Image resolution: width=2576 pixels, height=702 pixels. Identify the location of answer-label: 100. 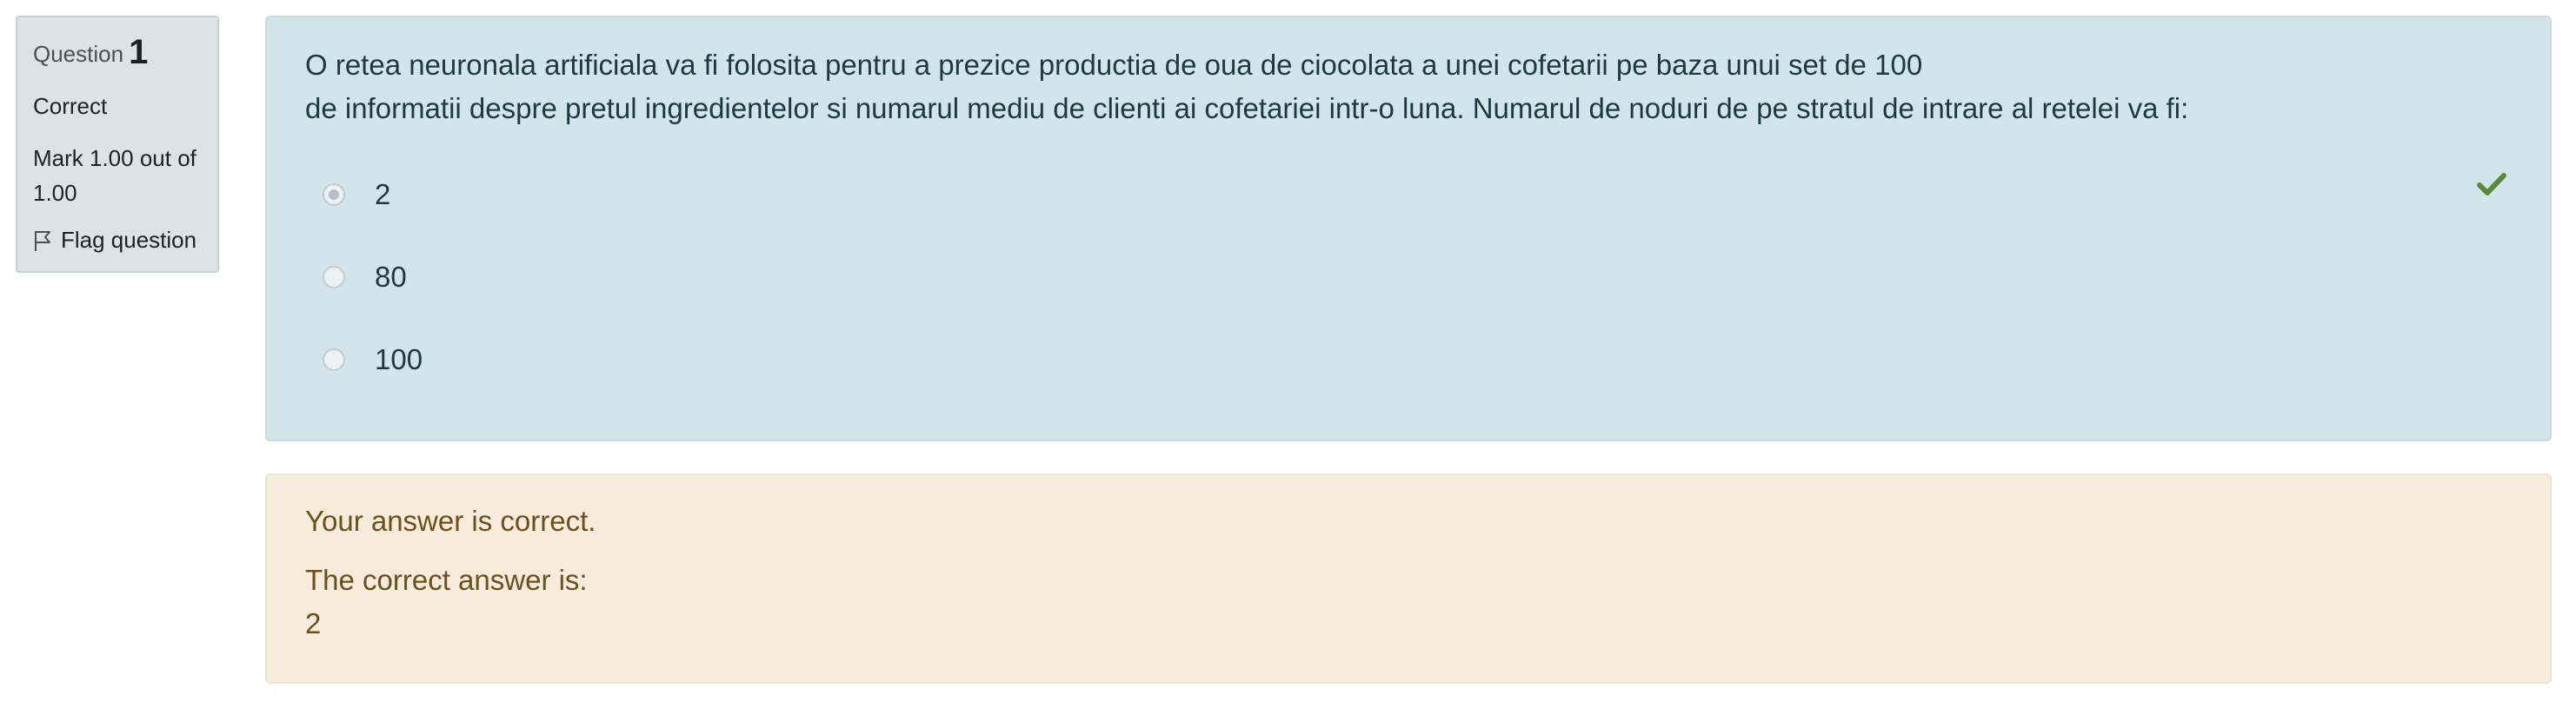
(399, 358).